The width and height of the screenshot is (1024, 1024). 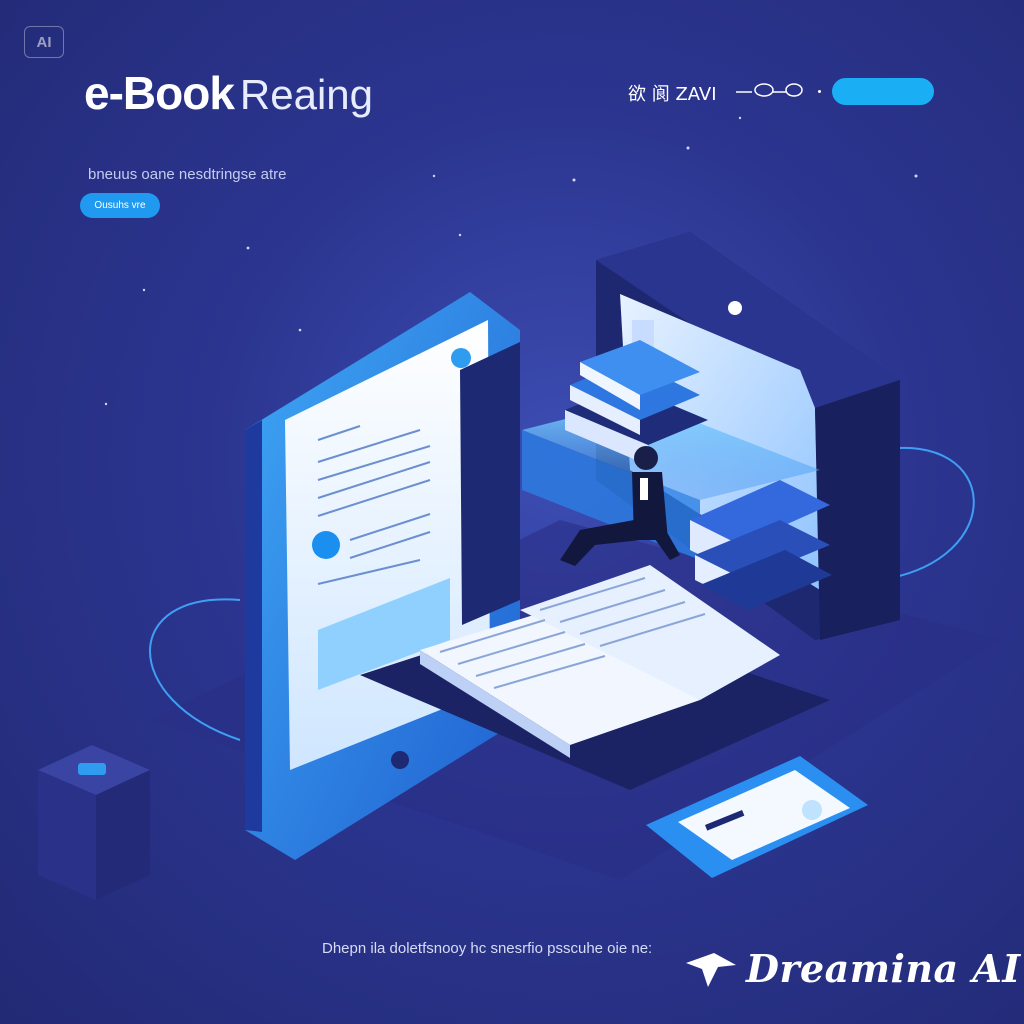 I want to click on title-strong: e-Book, so click(x=159, y=93).